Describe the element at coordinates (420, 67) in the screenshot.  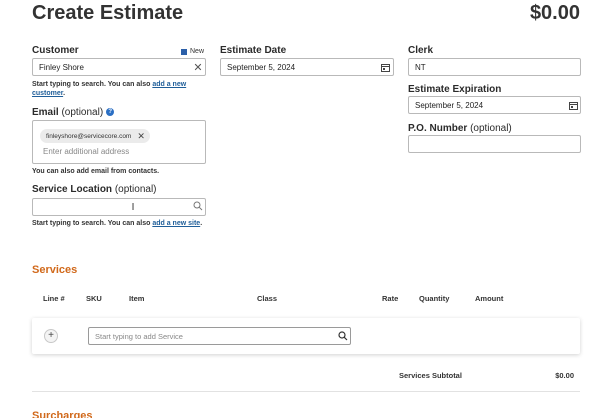
I see `clerk-value: NT` at that location.